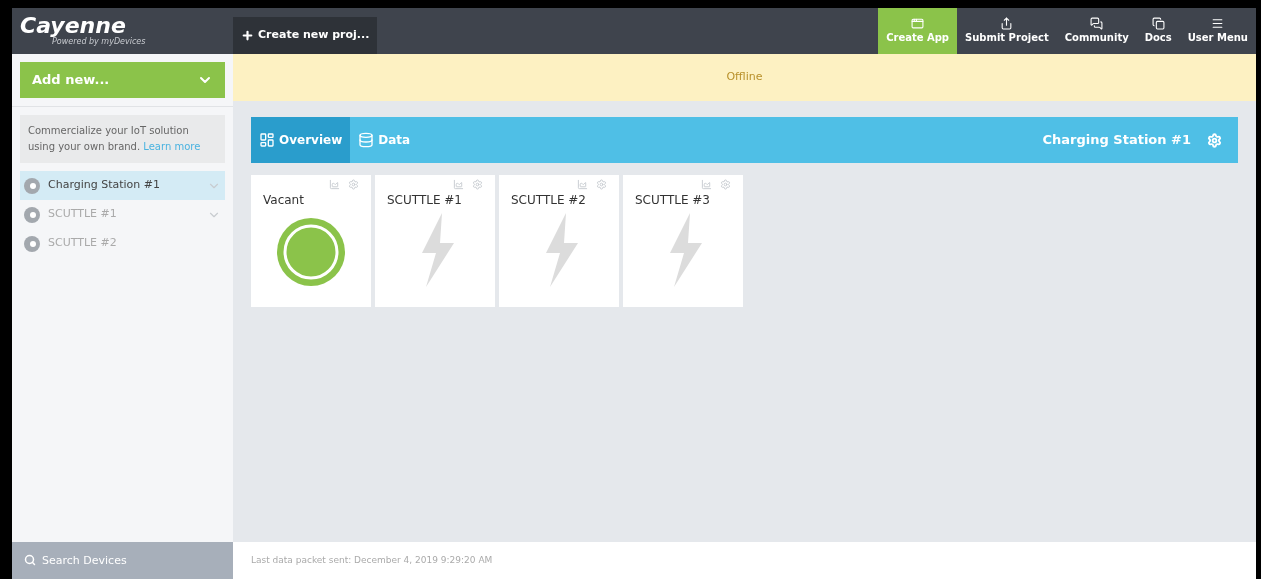  What do you see at coordinates (126, 26) in the screenshot?
I see `brand-logo: Cayenne` at bounding box center [126, 26].